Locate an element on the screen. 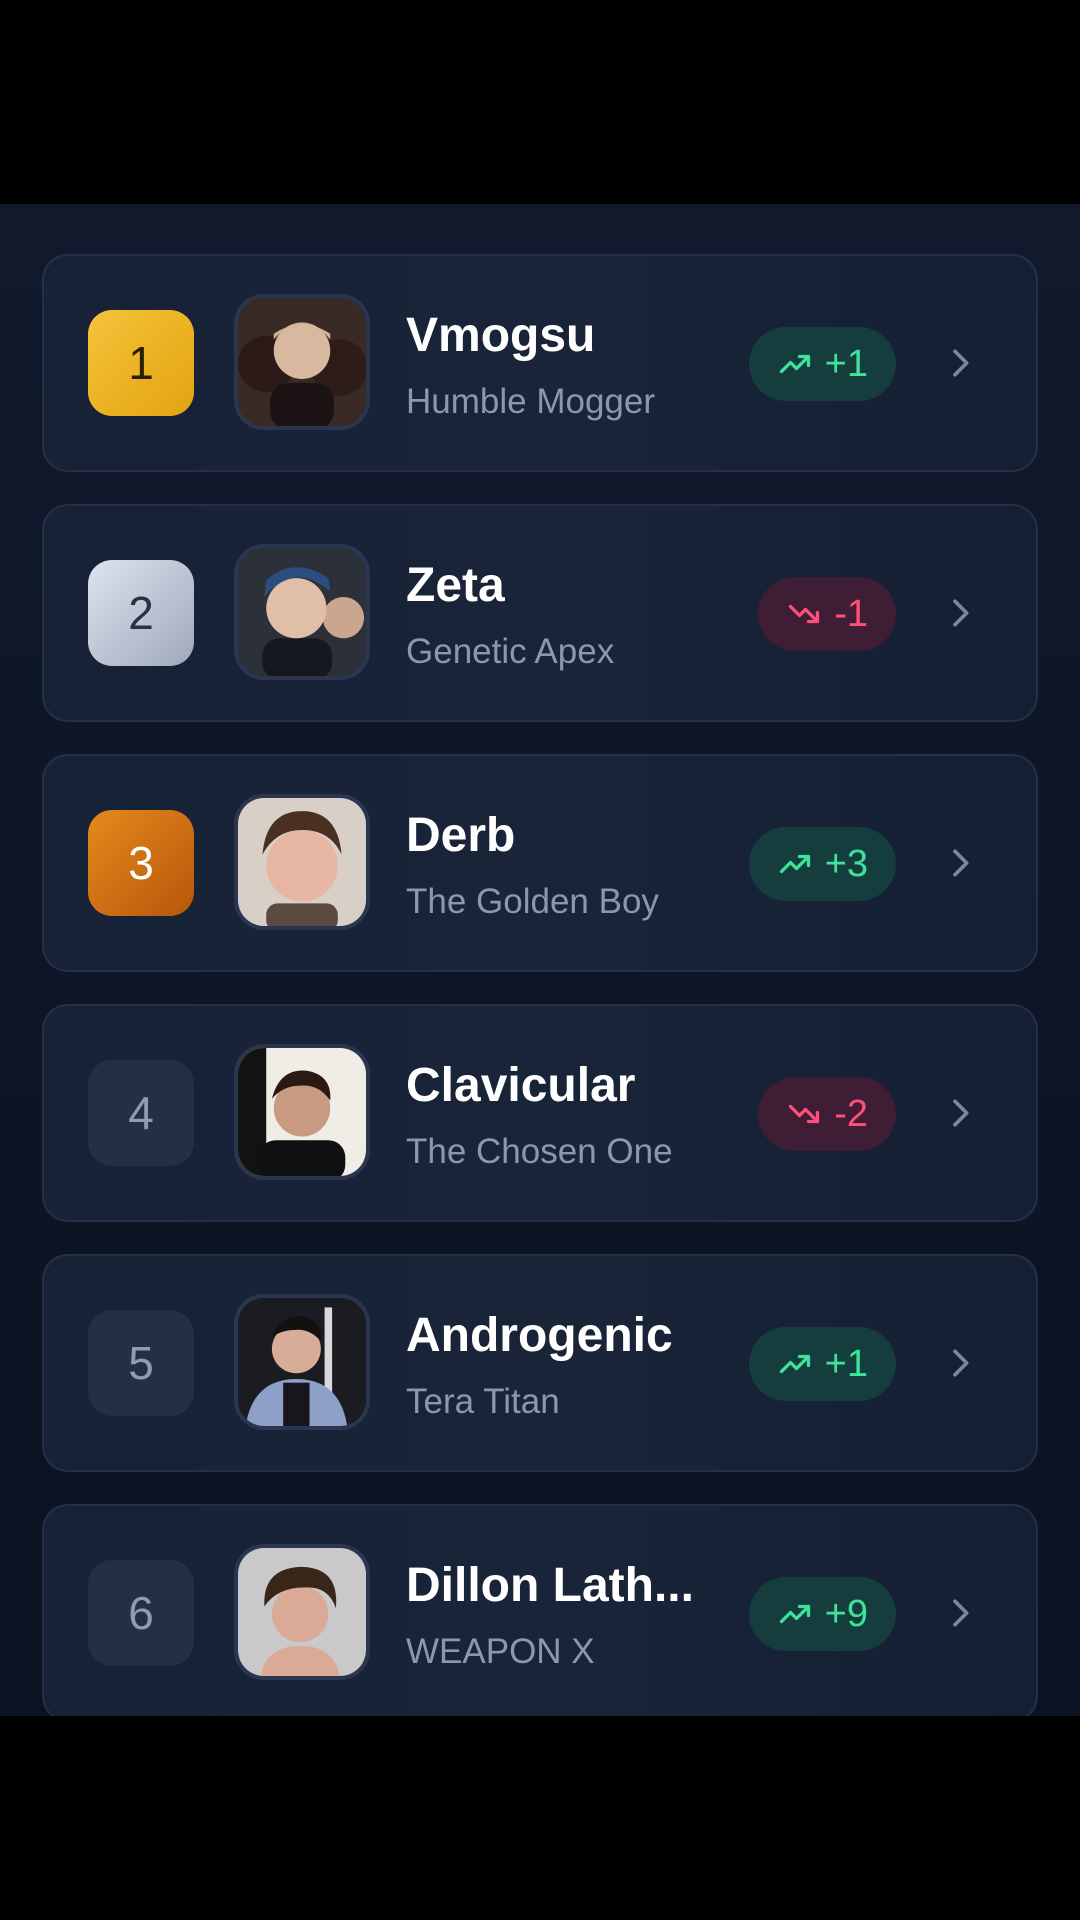 Image resolution: width=1080 pixels, height=1920 pixels. rank-change-value: +9 is located at coordinates (846, 1613).